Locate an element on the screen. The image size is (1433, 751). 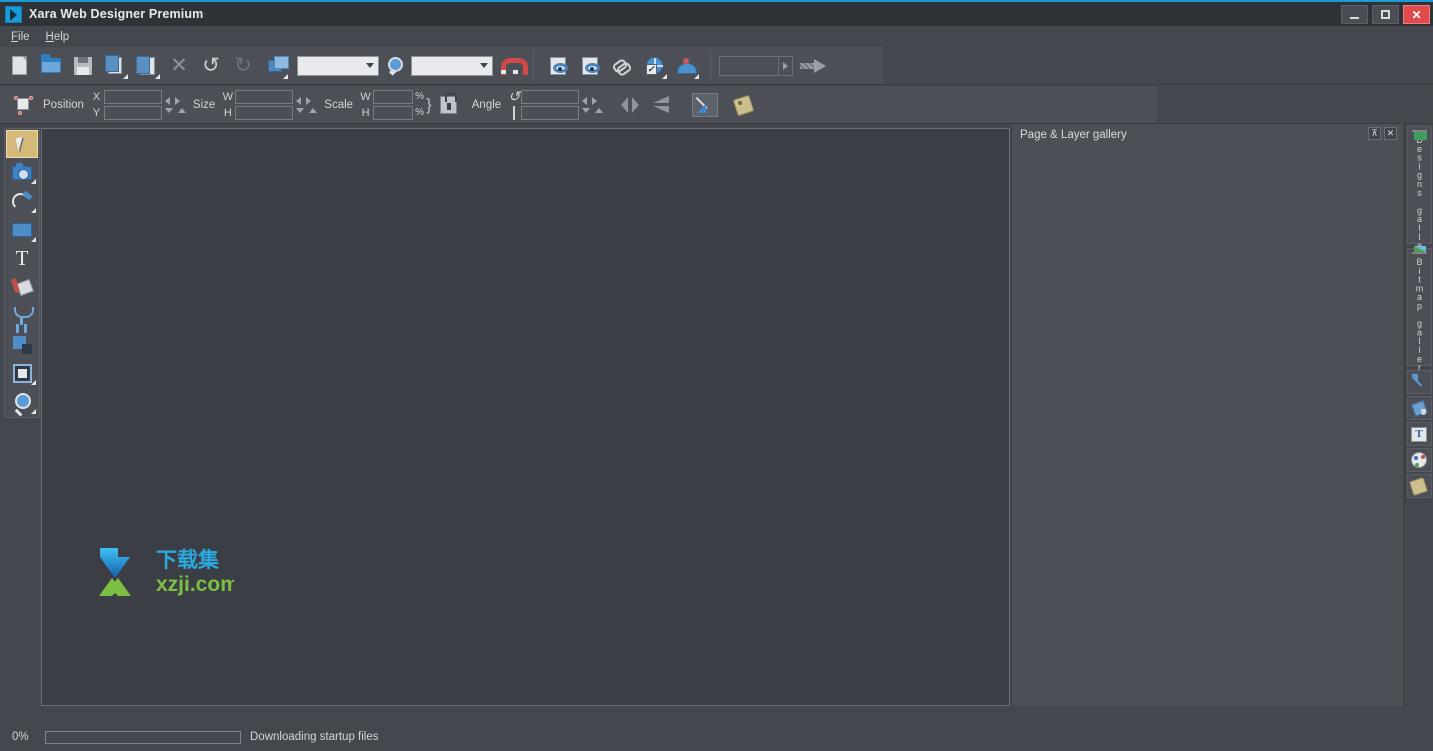
magnifier-icon is located at coordinates (22, 402).